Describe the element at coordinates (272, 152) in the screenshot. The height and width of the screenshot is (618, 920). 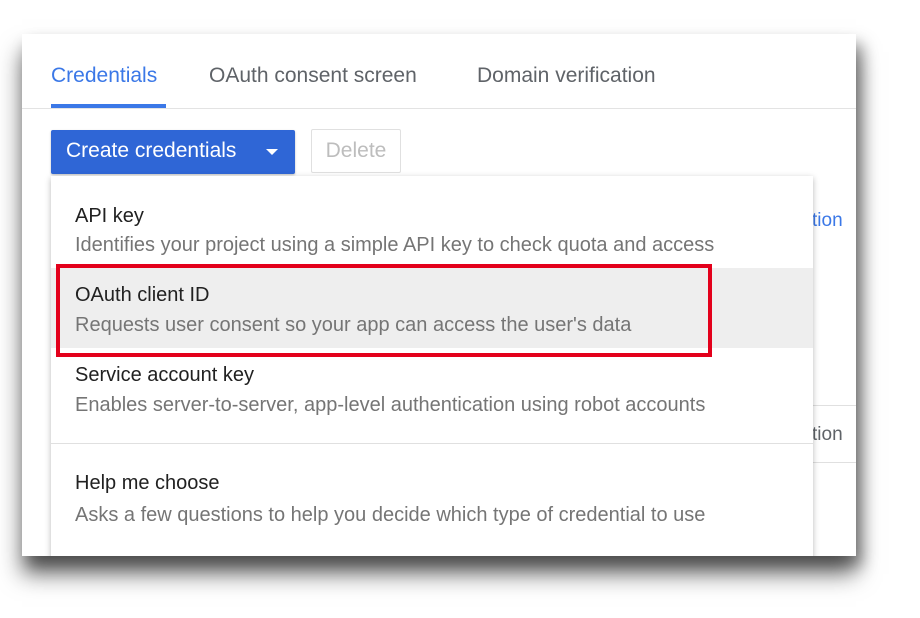
I see `caret-down-icon` at that location.